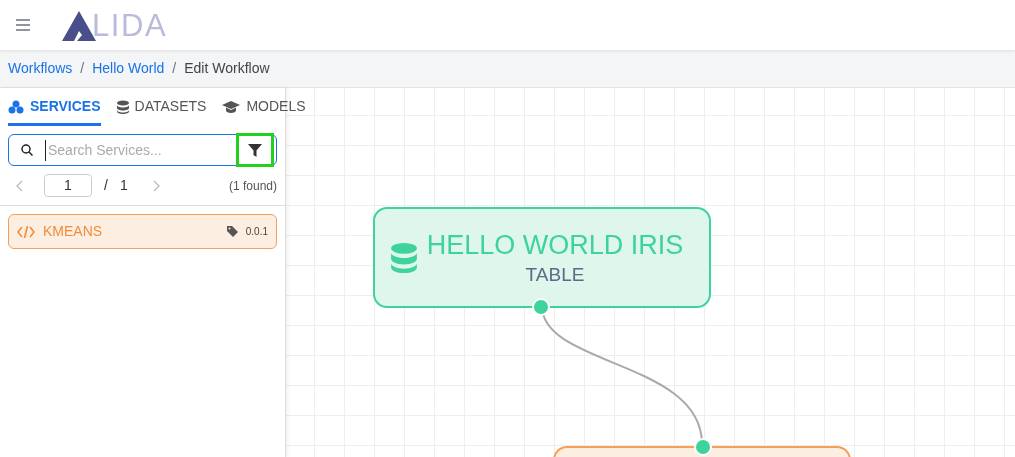 The width and height of the screenshot is (1015, 457). I want to click on output-port, so click(541, 307).